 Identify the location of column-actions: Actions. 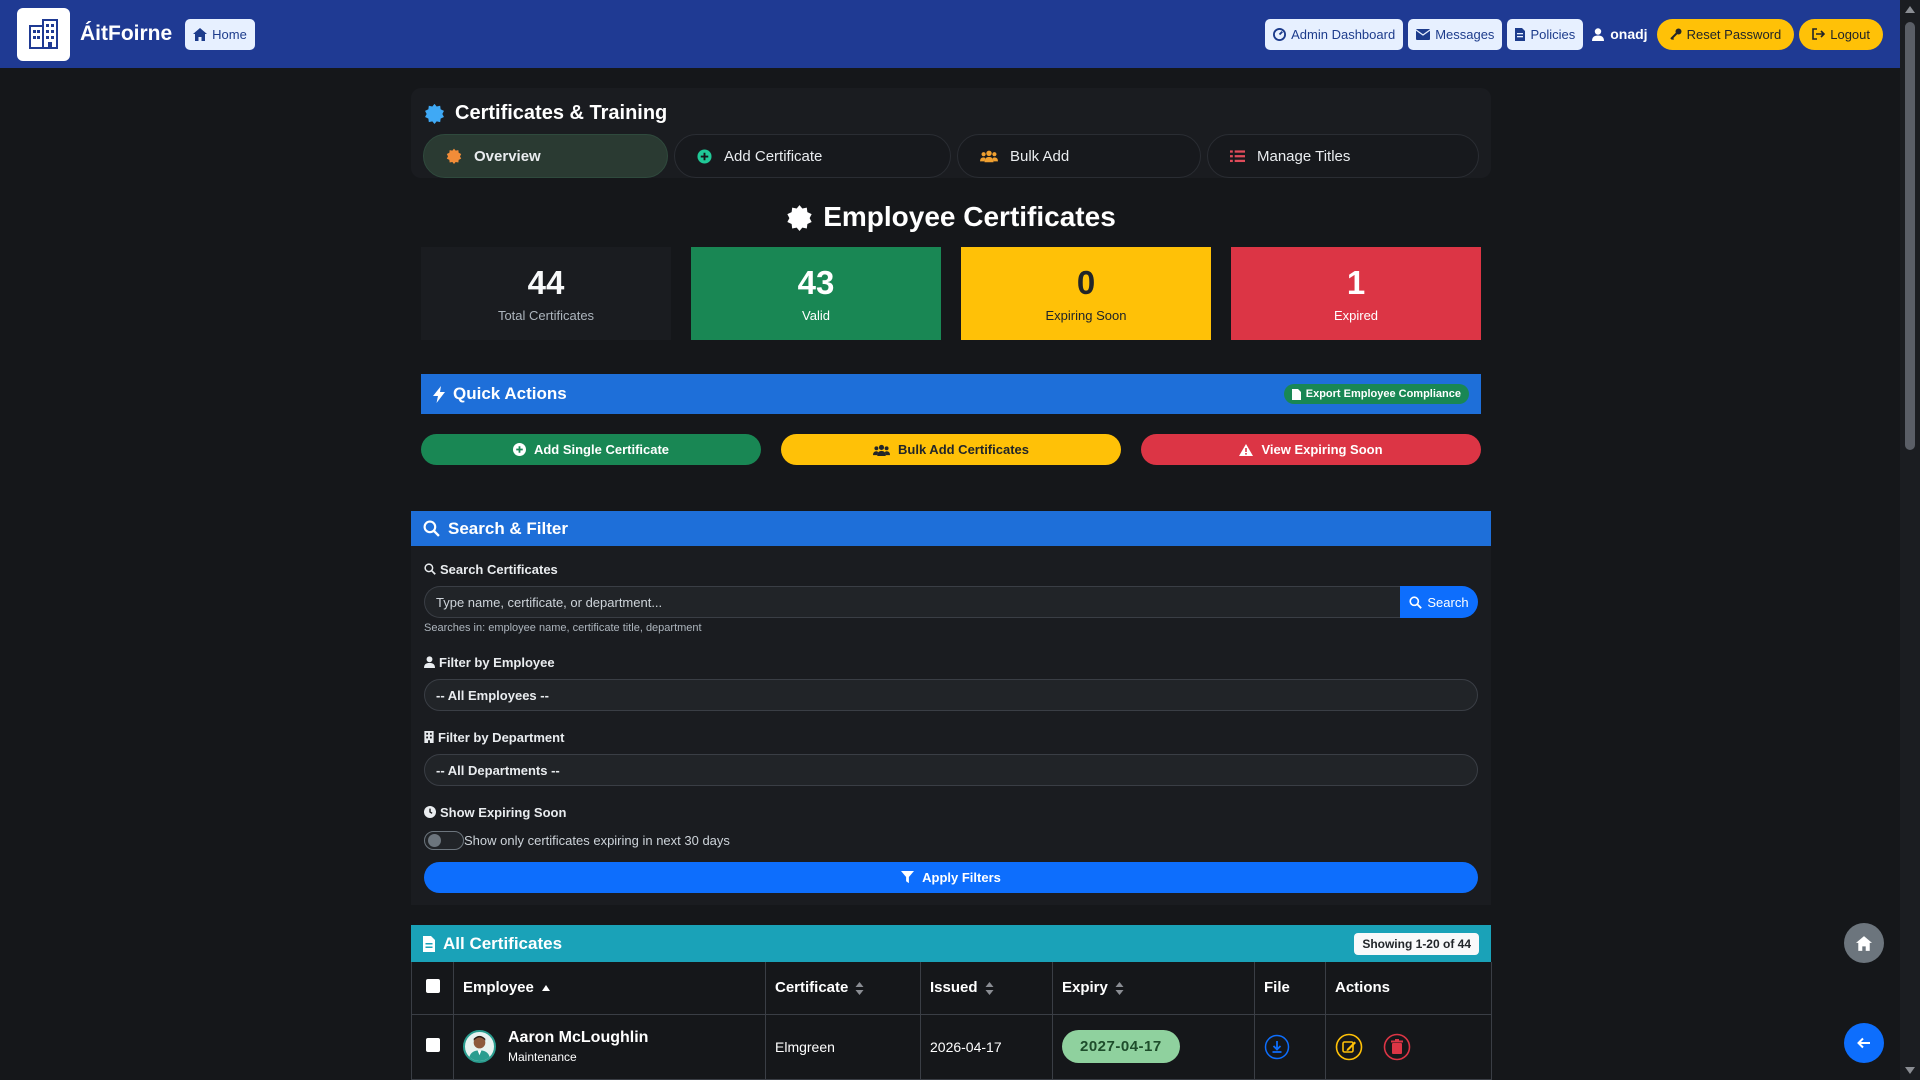
(1408, 988).